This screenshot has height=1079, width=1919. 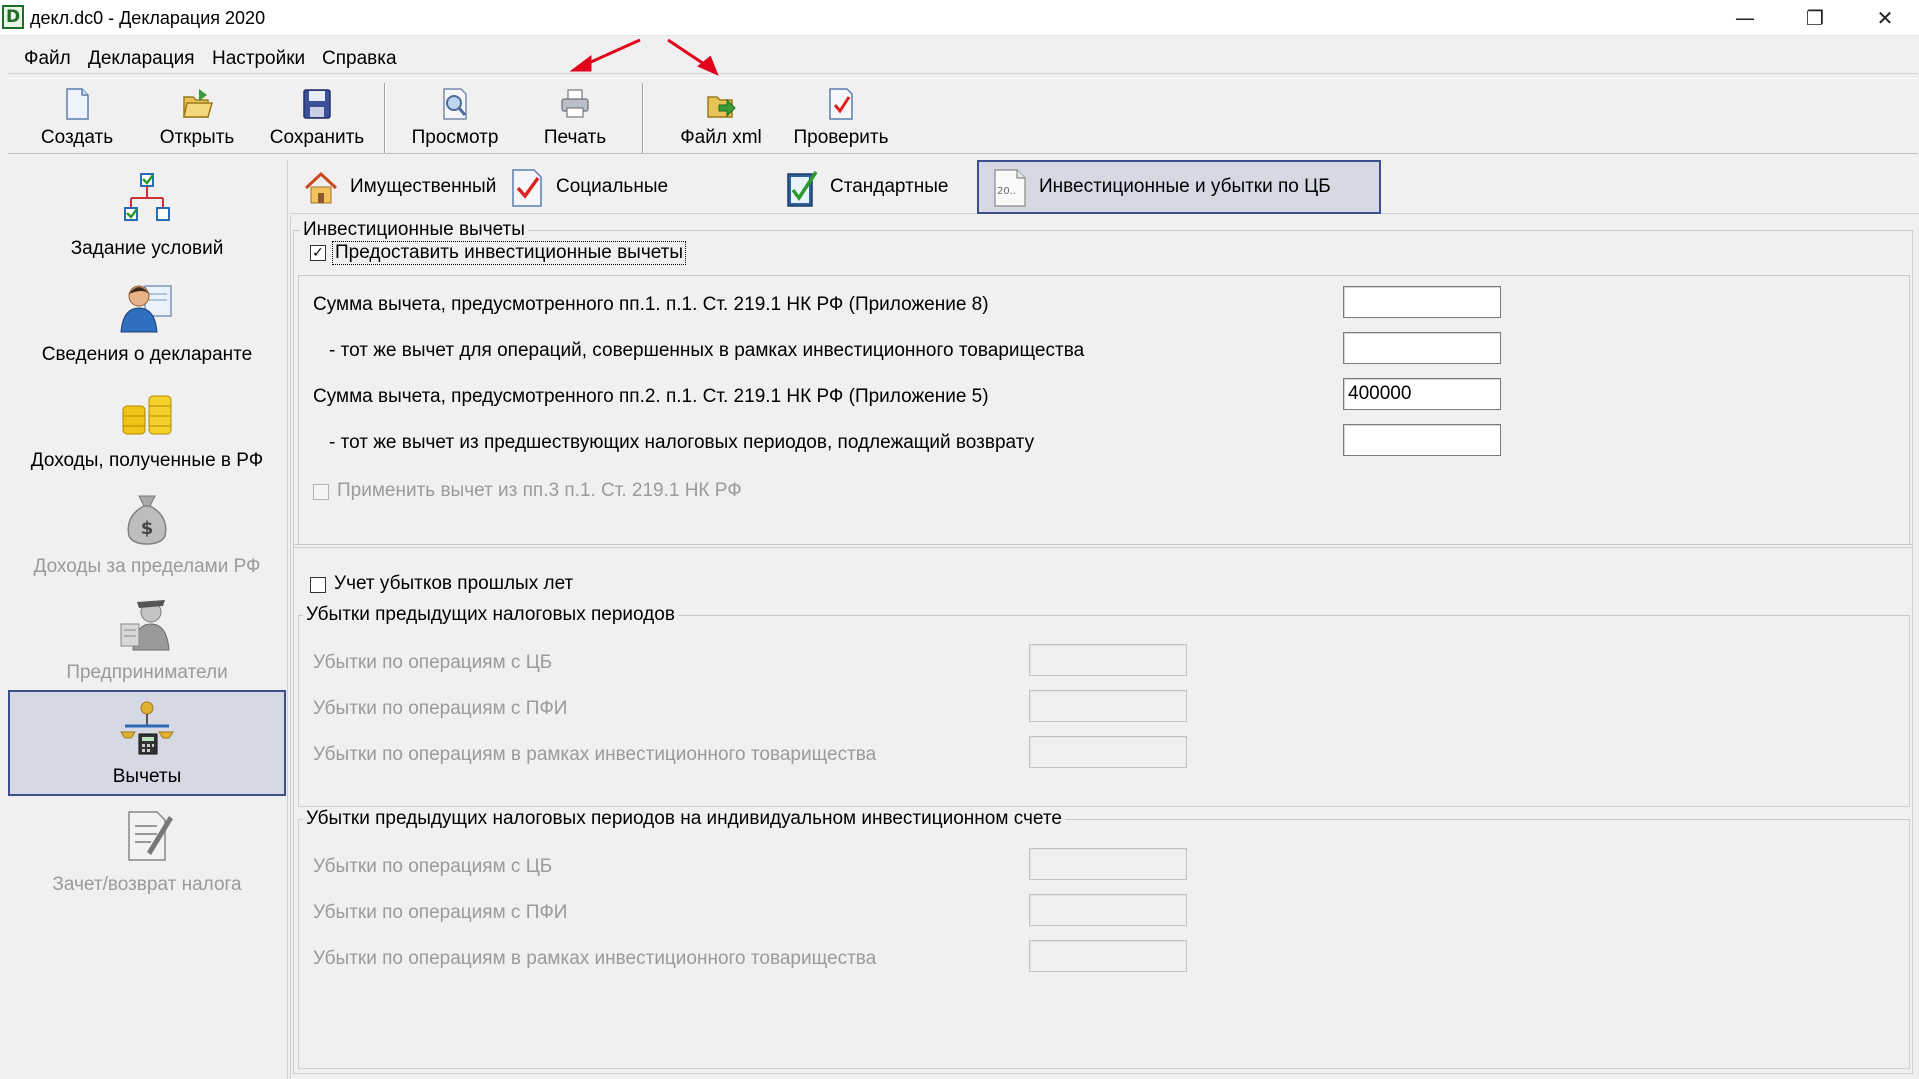 What do you see at coordinates (359, 59) in the screenshot?
I see `menu-help: Справка` at bounding box center [359, 59].